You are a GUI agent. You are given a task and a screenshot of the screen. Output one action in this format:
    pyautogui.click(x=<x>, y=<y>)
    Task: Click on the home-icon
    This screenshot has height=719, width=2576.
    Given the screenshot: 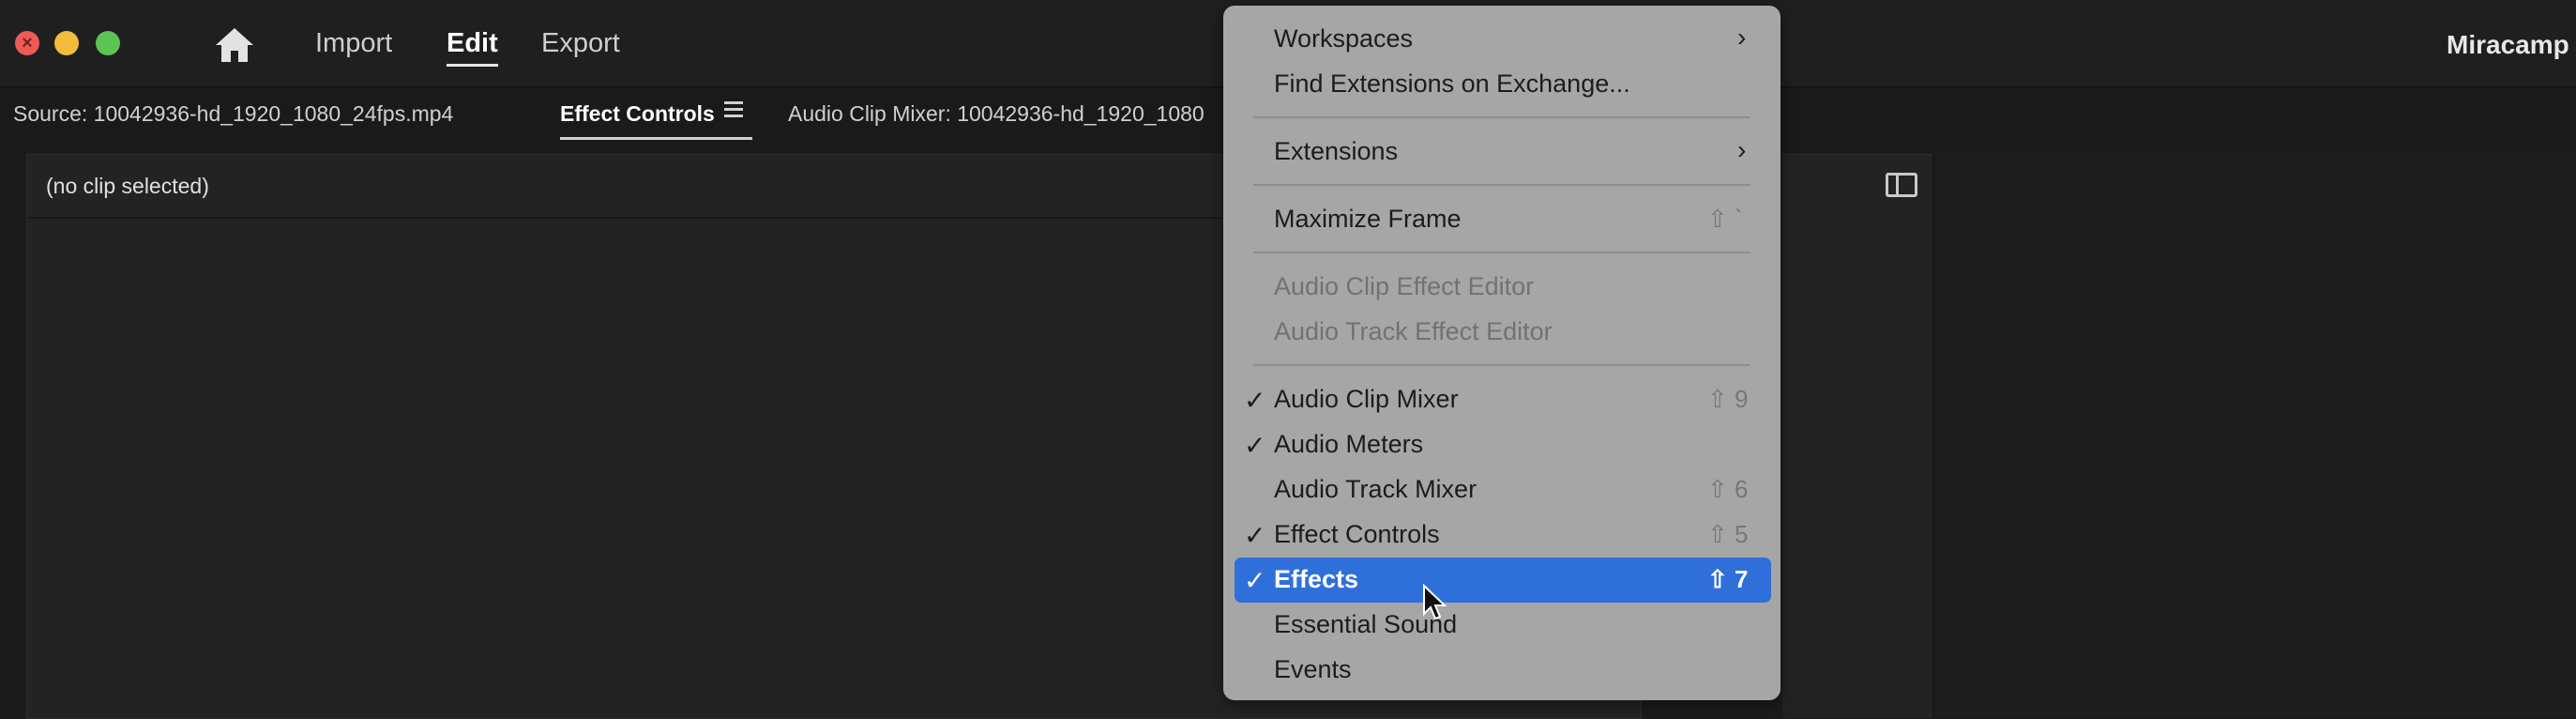 What is the action you would take?
    pyautogui.click(x=234, y=45)
    